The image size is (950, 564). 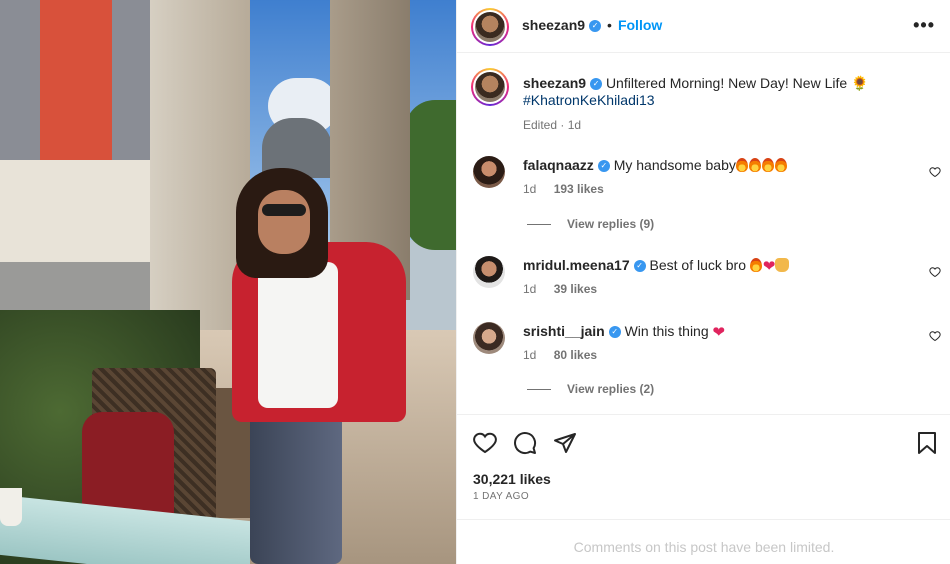 What do you see at coordinates (703, 541) in the screenshot?
I see `comments-limited-notice: Comments on this post have been limited.` at bounding box center [703, 541].